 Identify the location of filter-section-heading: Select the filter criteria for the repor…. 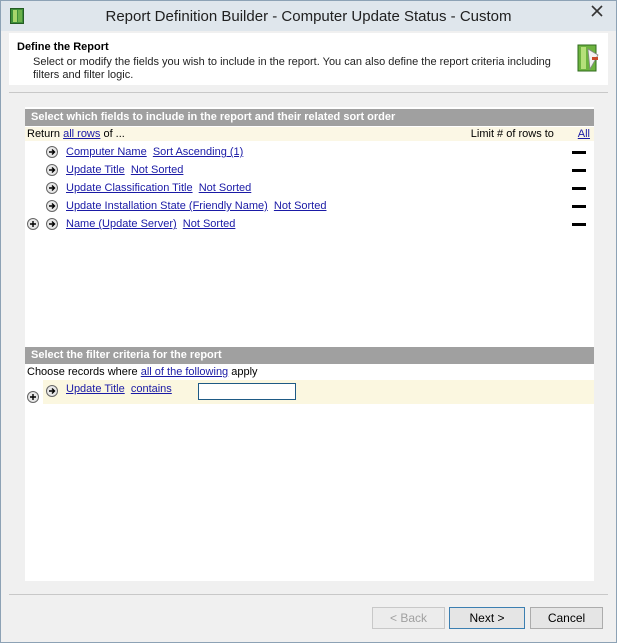
(309, 355).